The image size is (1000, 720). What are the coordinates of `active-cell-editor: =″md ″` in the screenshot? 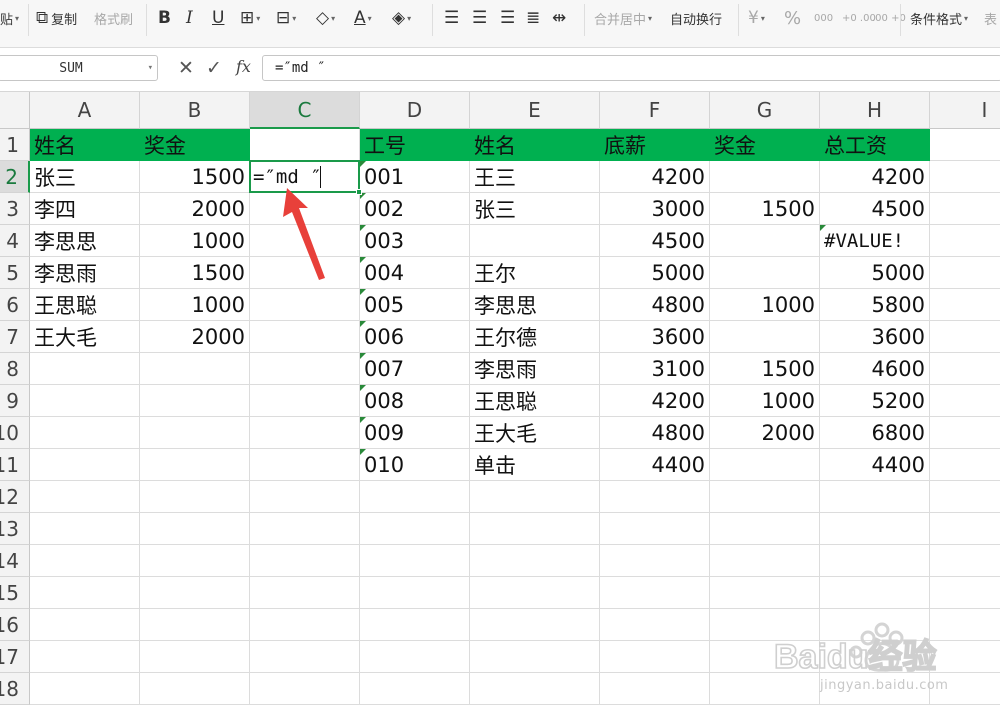 It's located at (304, 176).